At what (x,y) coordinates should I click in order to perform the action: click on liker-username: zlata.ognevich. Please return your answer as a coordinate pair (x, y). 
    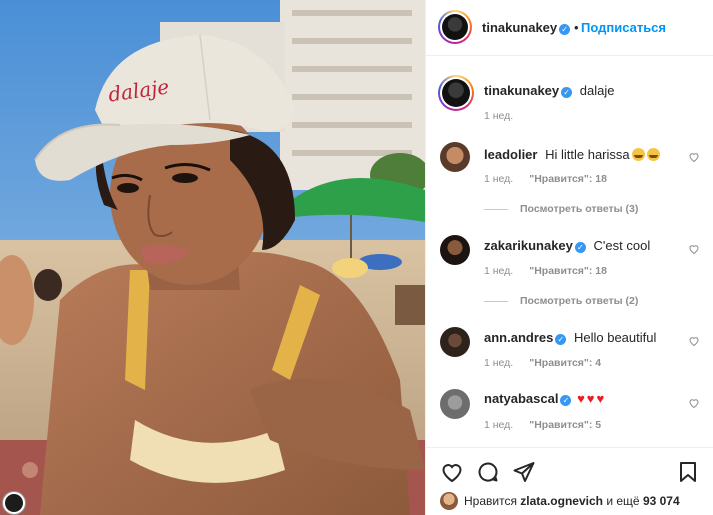
    Looking at the image, I should click on (561, 501).